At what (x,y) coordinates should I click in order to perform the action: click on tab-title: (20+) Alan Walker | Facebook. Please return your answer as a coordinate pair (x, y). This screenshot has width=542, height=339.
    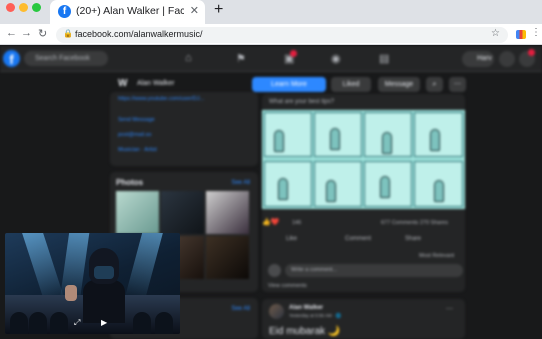
    Looking at the image, I should click on (130, 11).